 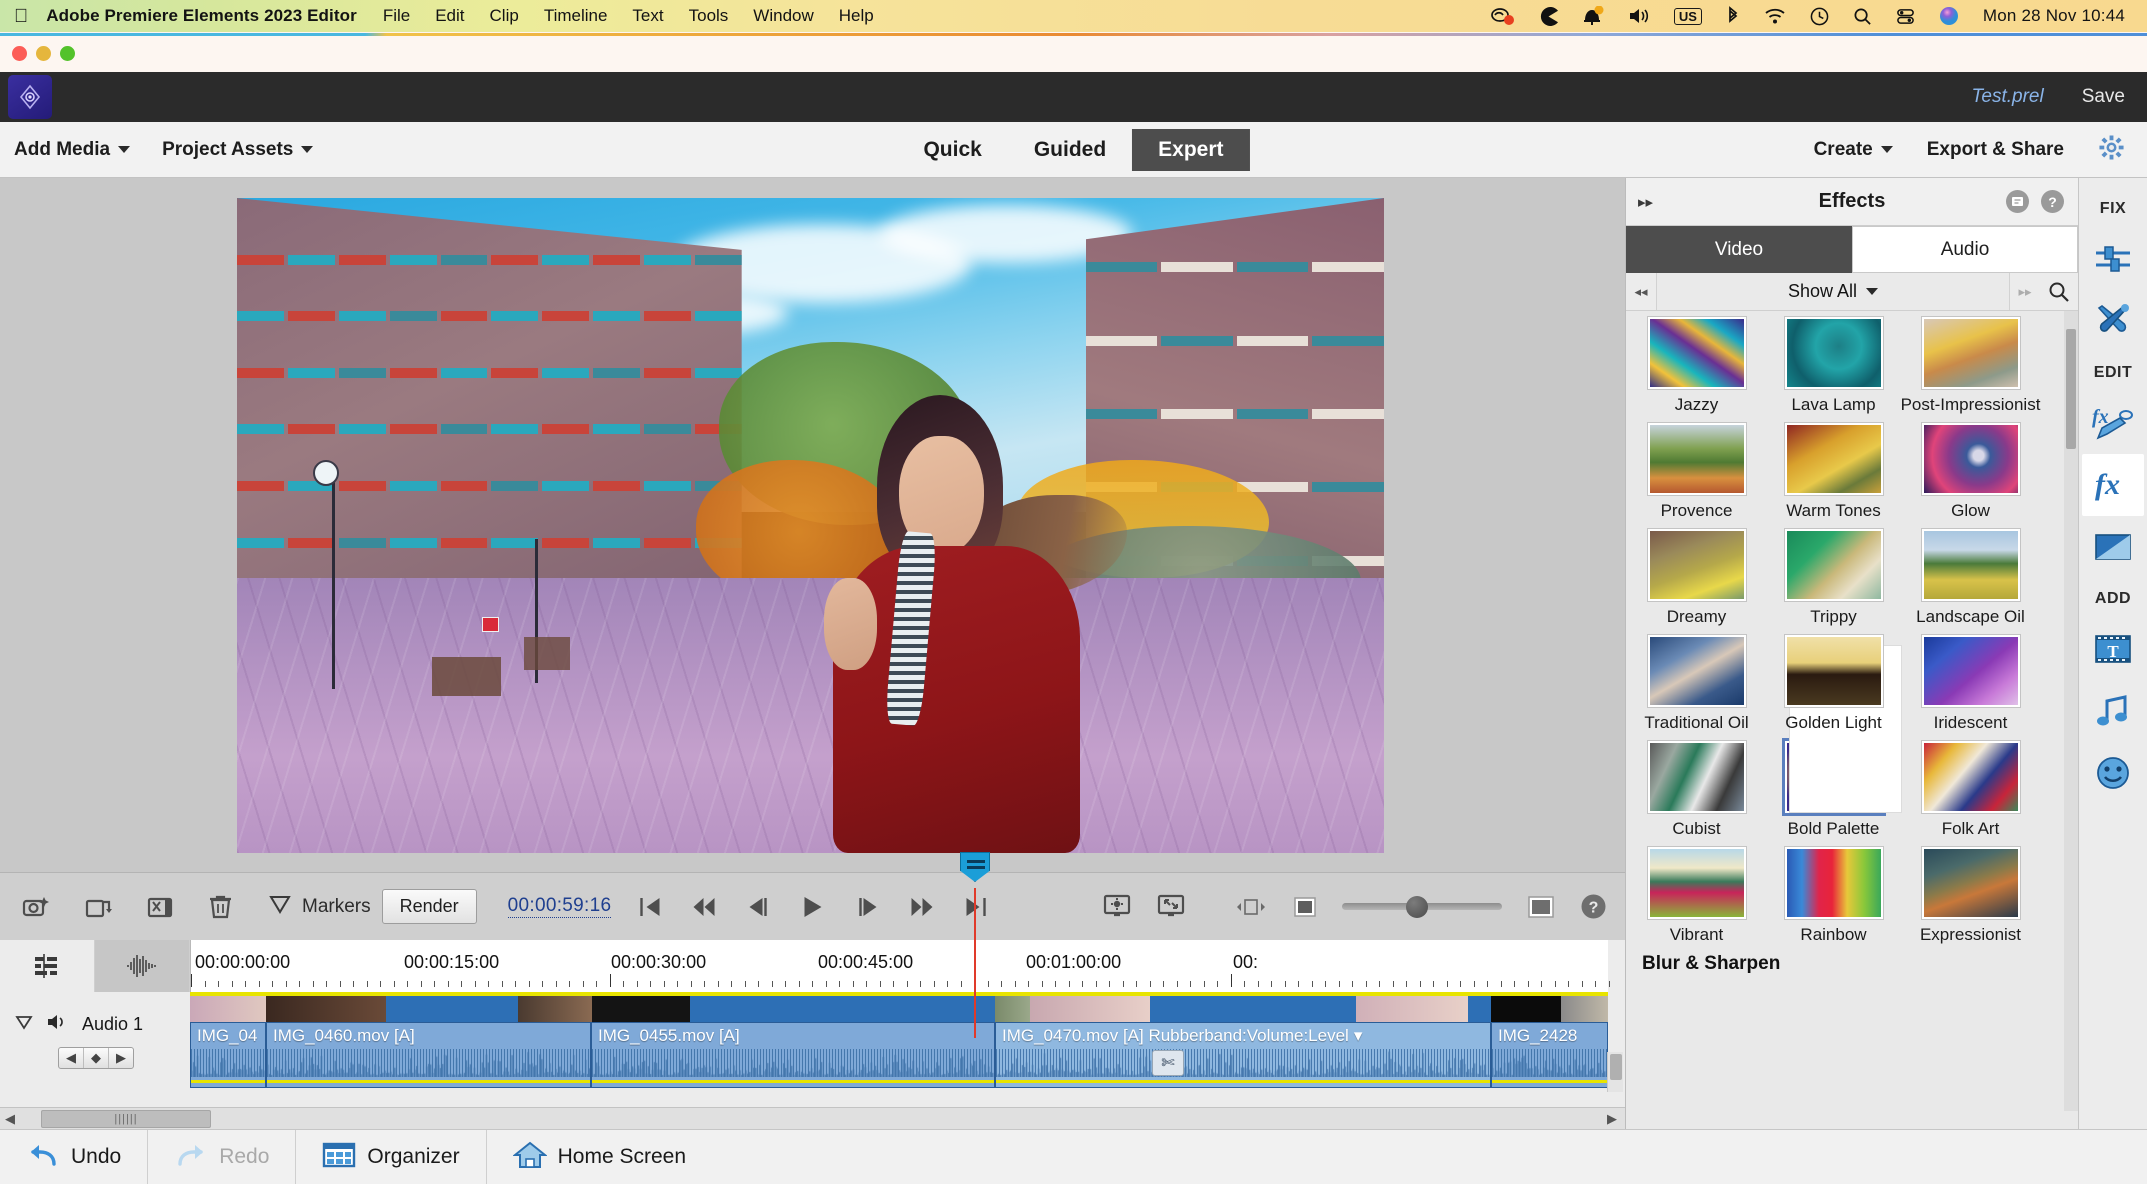 What do you see at coordinates (71, 1058) in the screenshot?
I see `prev-keyframe-icon: ◀` at bounding box center [71, 1058].